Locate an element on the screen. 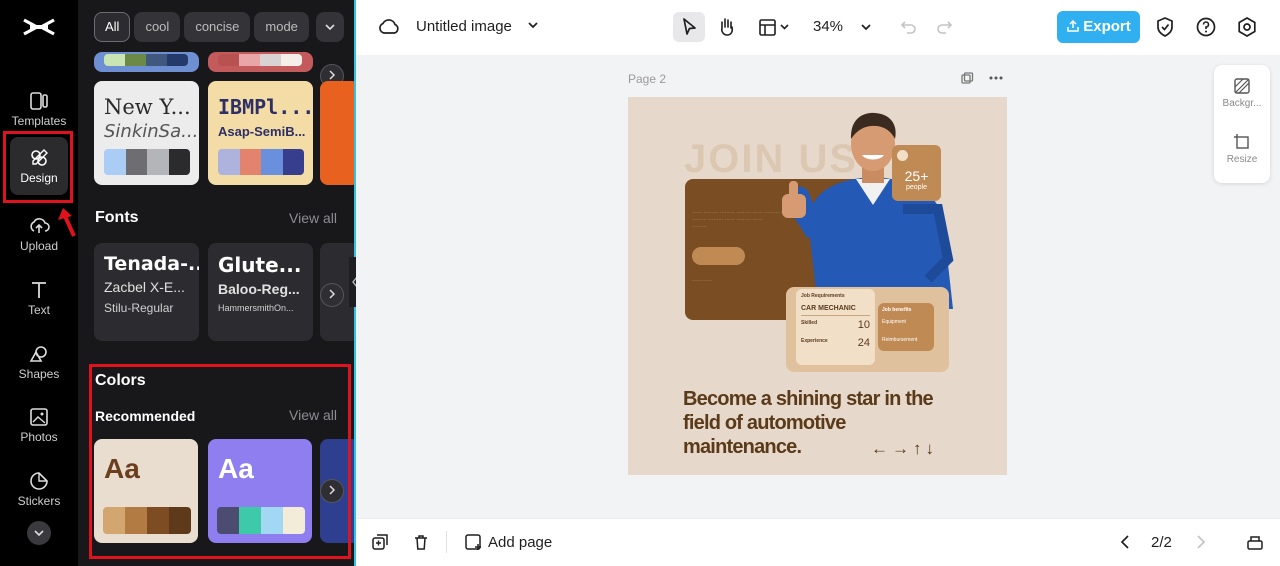 The width and height of the screenshot is (1280, 566). rail-upload: Upload is located at coordinates (39, 233).